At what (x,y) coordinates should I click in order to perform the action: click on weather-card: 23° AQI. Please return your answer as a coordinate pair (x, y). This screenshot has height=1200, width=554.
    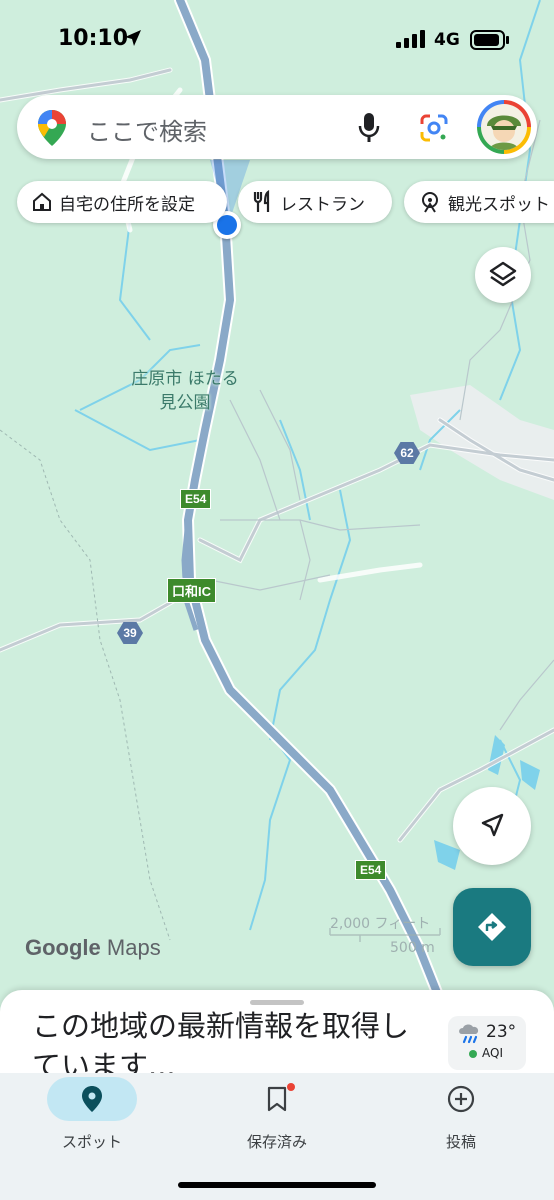
    Looking at the image, I should click on (487, 1043).